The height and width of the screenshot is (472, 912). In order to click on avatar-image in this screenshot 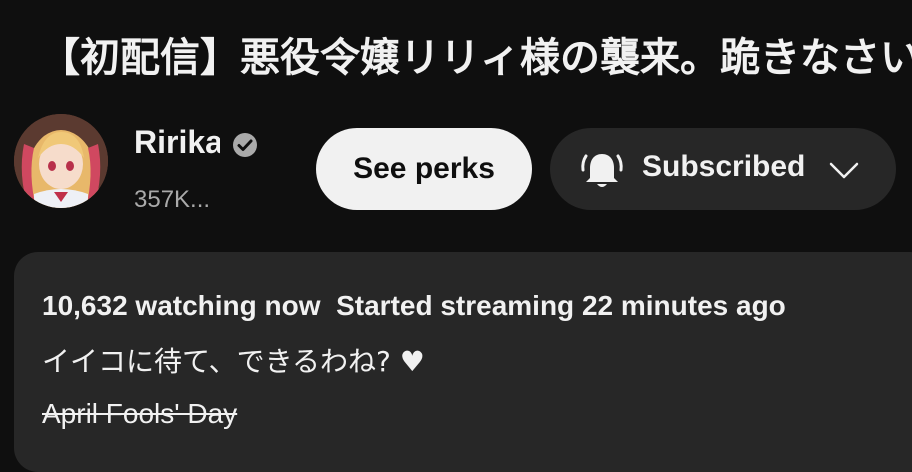, I will do `click(61, 161)`.